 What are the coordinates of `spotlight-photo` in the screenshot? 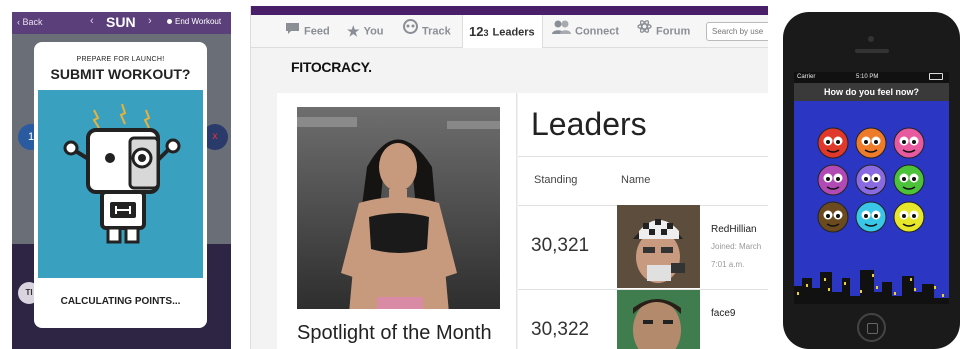 It's located at (398, 208).